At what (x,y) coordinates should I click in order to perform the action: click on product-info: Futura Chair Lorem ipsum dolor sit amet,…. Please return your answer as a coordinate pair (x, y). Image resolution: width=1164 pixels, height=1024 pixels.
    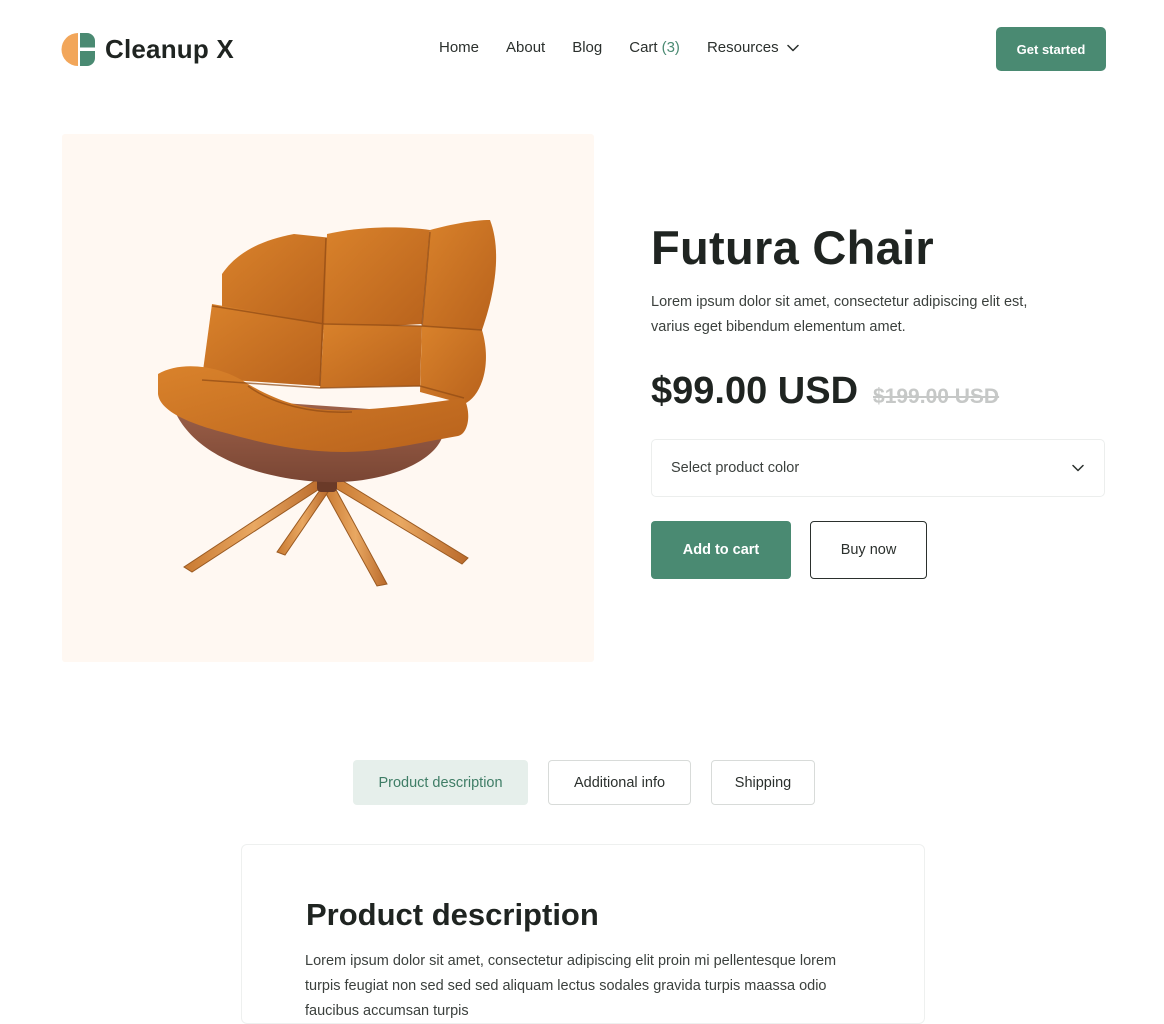
    Looking at the image, I should click on (878, 400).